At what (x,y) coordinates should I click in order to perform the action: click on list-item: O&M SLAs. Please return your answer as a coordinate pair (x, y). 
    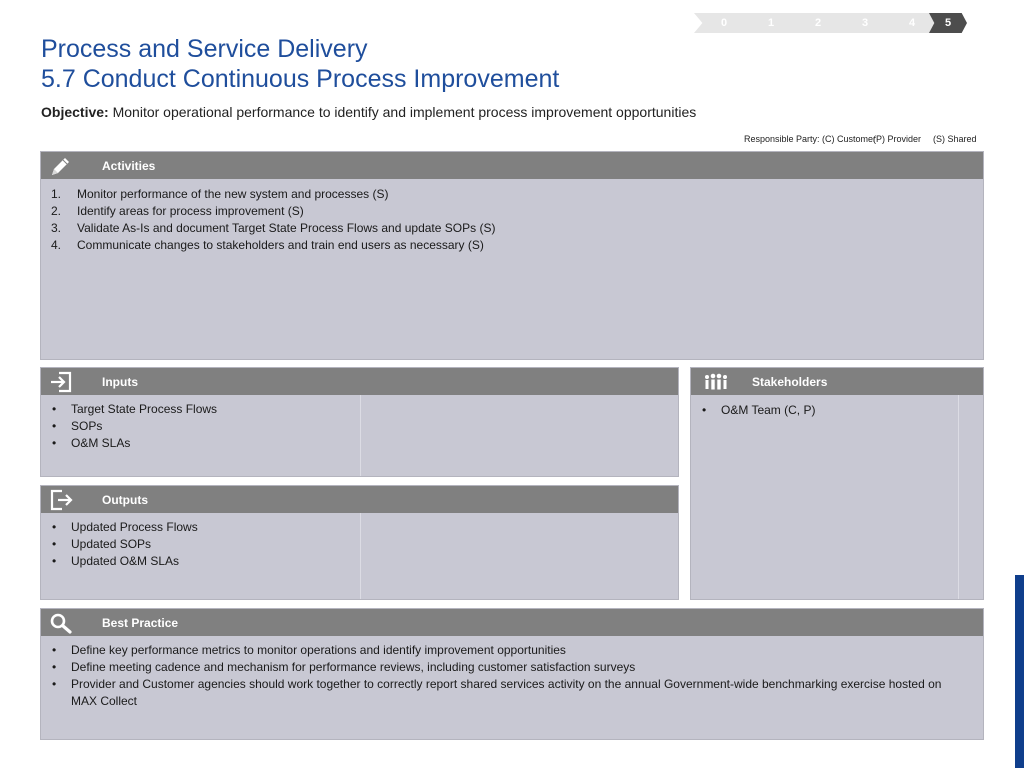
    Looking at the image, I should click on (134, 443).